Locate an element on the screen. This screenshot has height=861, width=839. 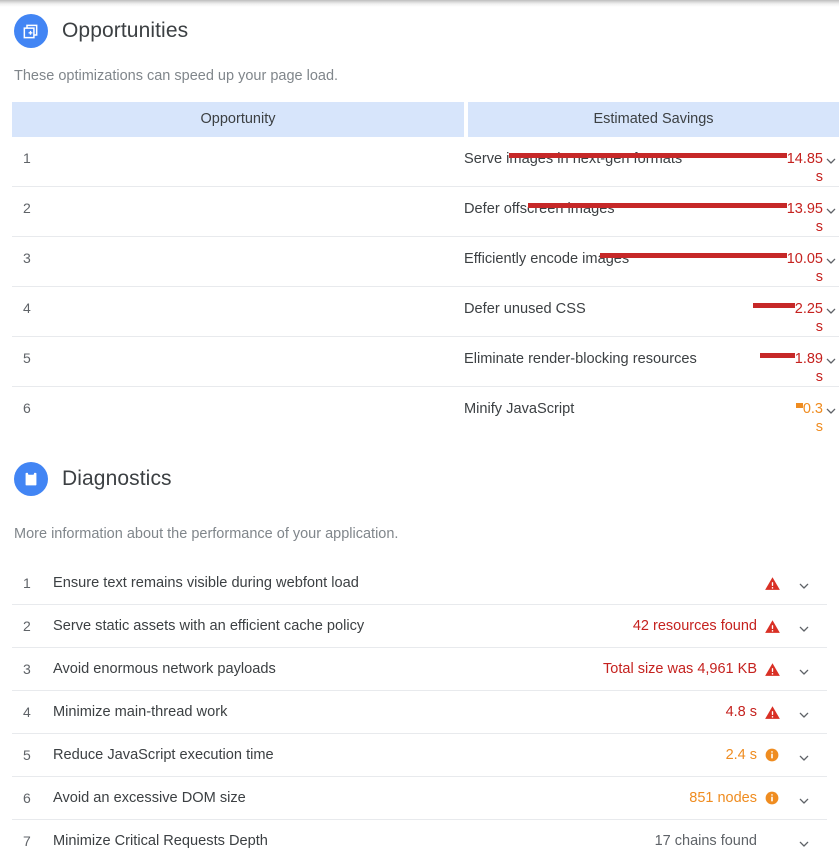
diagnostic-title: Avoid an excessive DOM size is located at coordinates (284, 797).